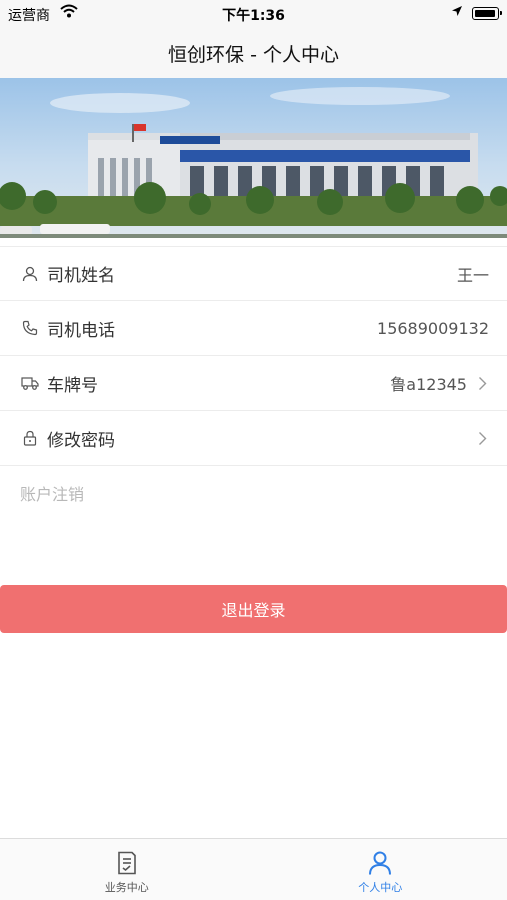  I want to click on driver-name-value: 王一, so click(472, 275).